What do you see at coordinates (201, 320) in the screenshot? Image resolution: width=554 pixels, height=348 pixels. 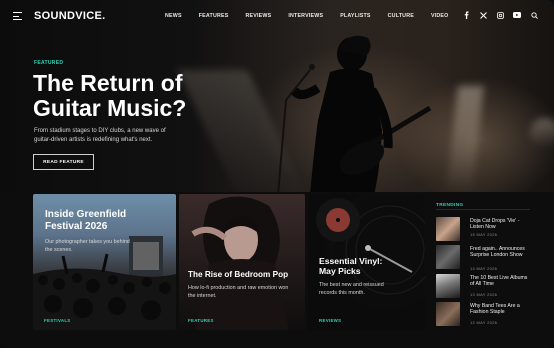 I see `card-tag: FEATURES` at bounding box center [201, 320].